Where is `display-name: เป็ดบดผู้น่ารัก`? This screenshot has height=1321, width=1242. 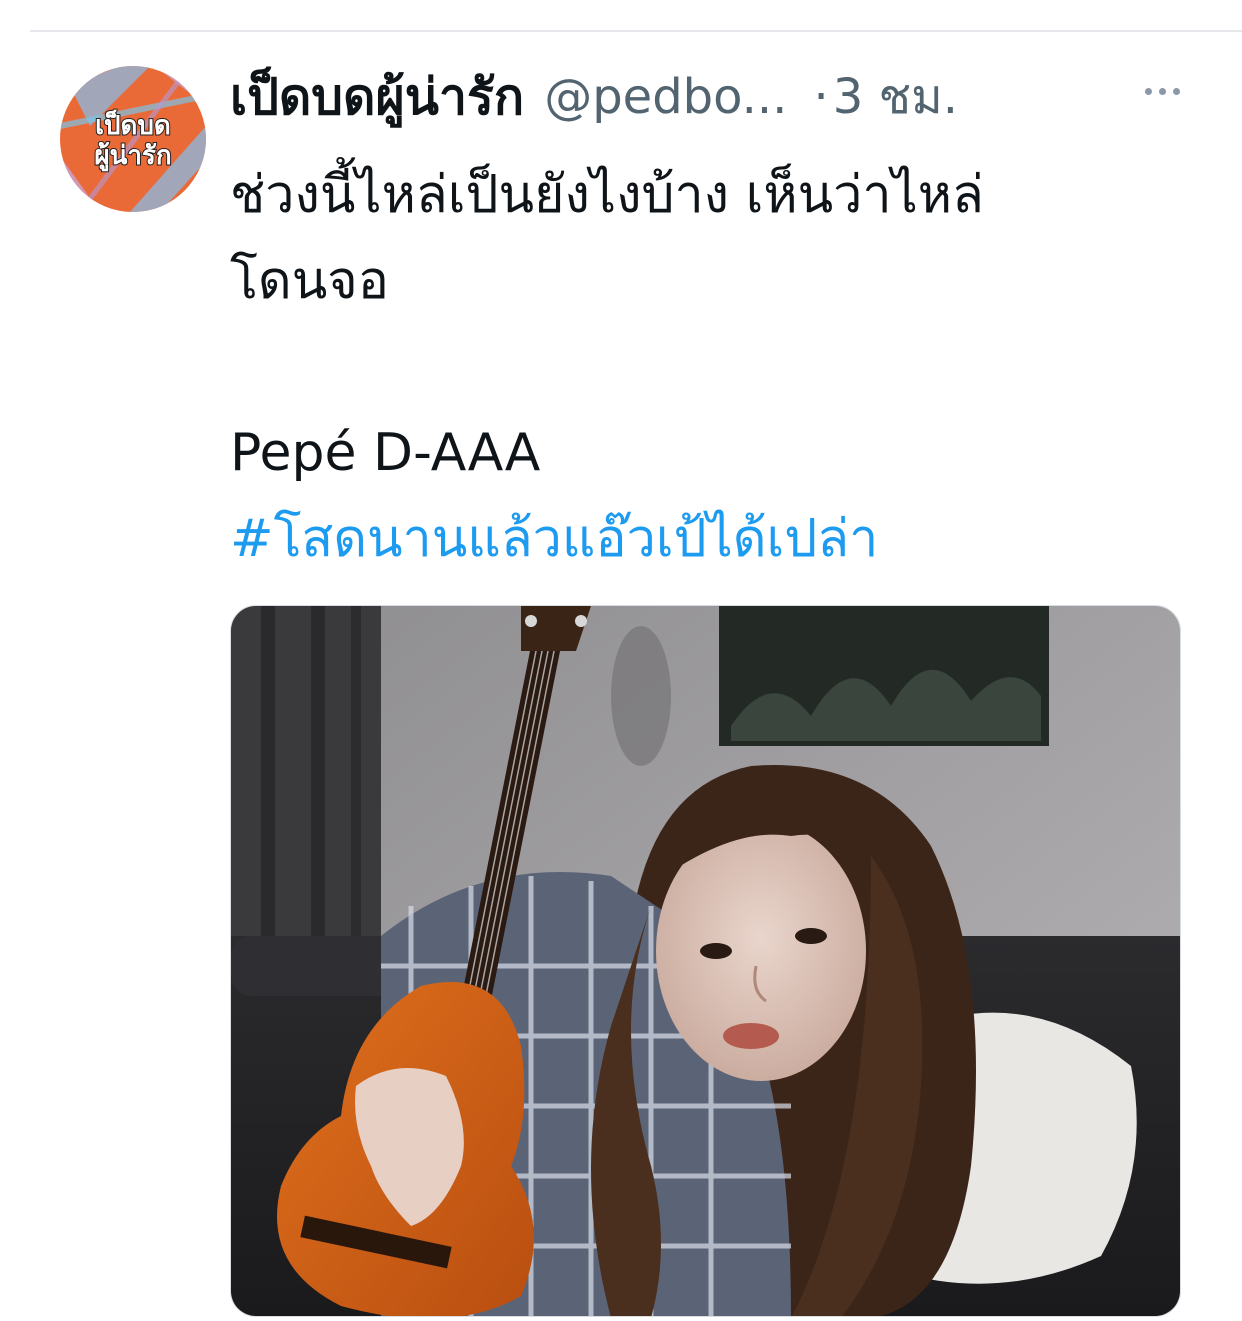 display-name: เป็ดบดผู้น่ารัก is located at coordinates (377, 97).